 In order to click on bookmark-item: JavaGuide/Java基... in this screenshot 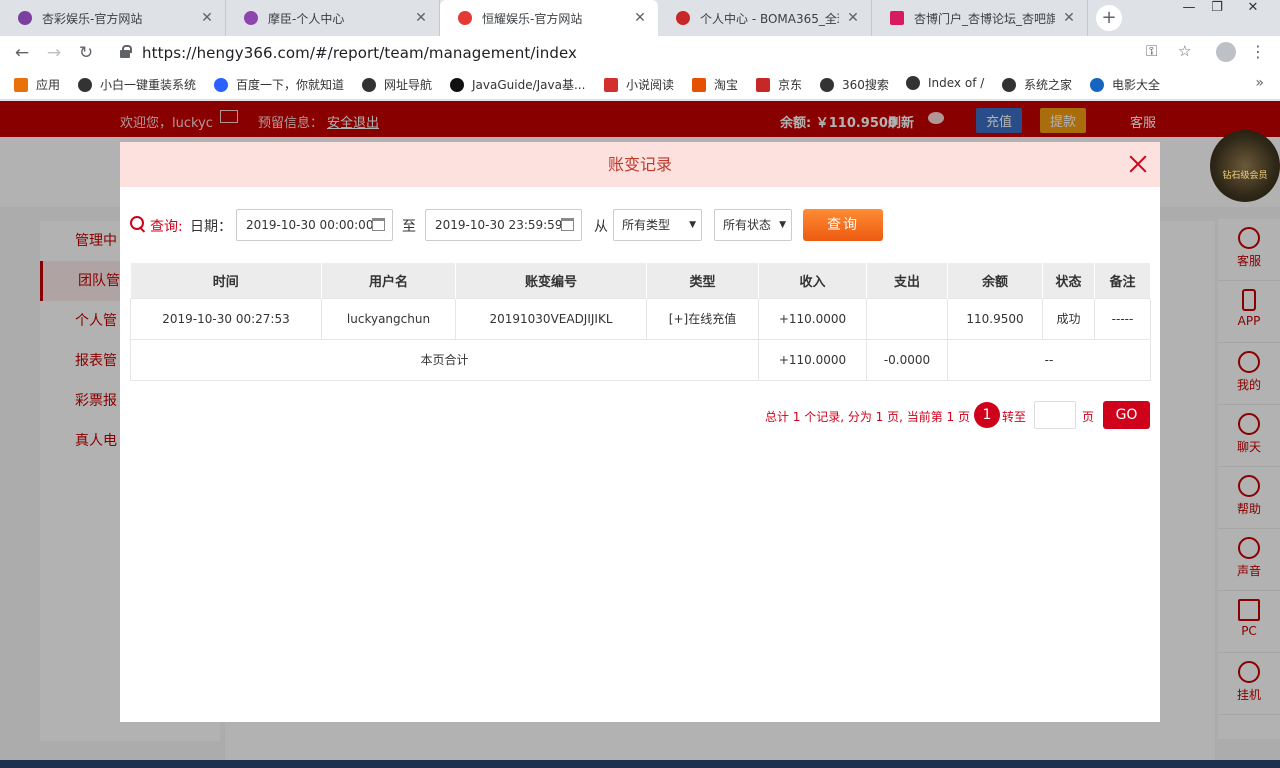, I will do `click(517, 84)`.